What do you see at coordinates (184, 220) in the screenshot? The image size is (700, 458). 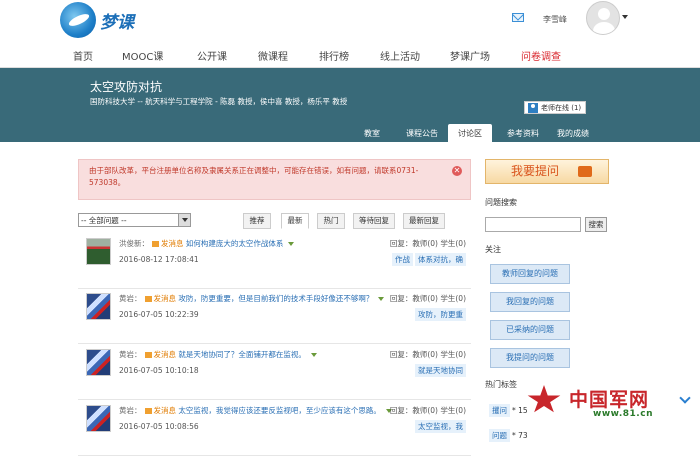 I see `chevron-down-icon` at bounding box center [184, 220].